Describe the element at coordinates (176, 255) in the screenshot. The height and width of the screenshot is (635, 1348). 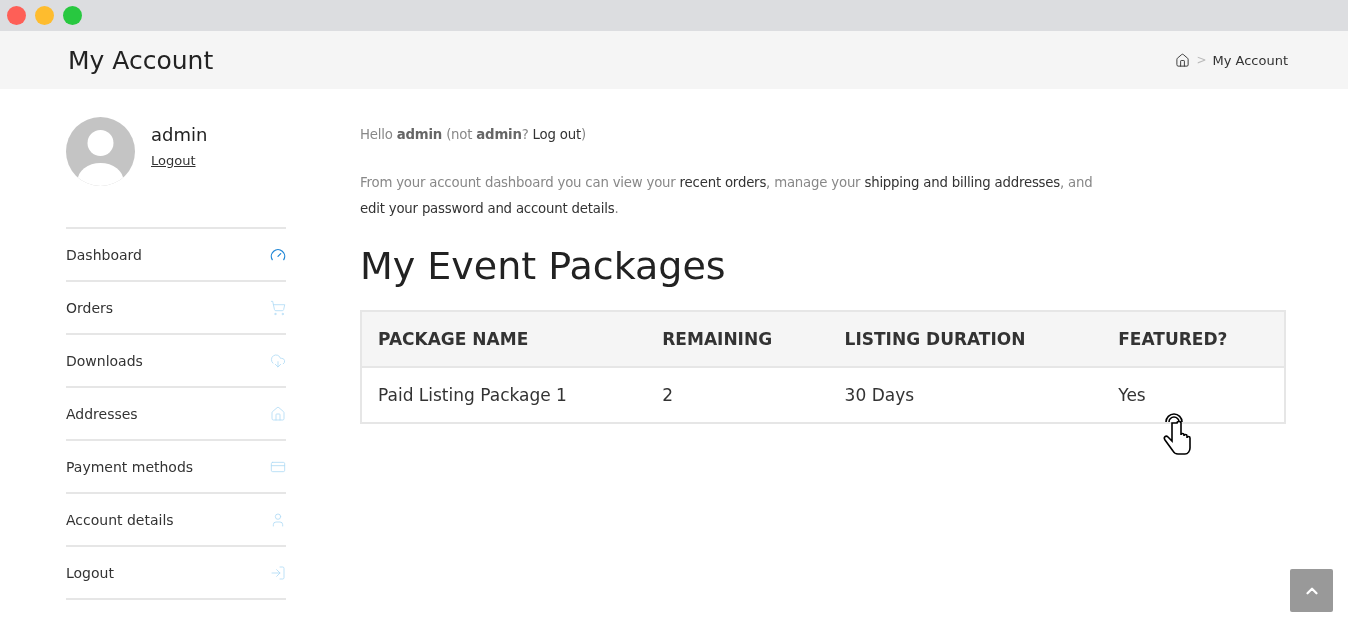
I see `menu-item: Dashboard` at that location.